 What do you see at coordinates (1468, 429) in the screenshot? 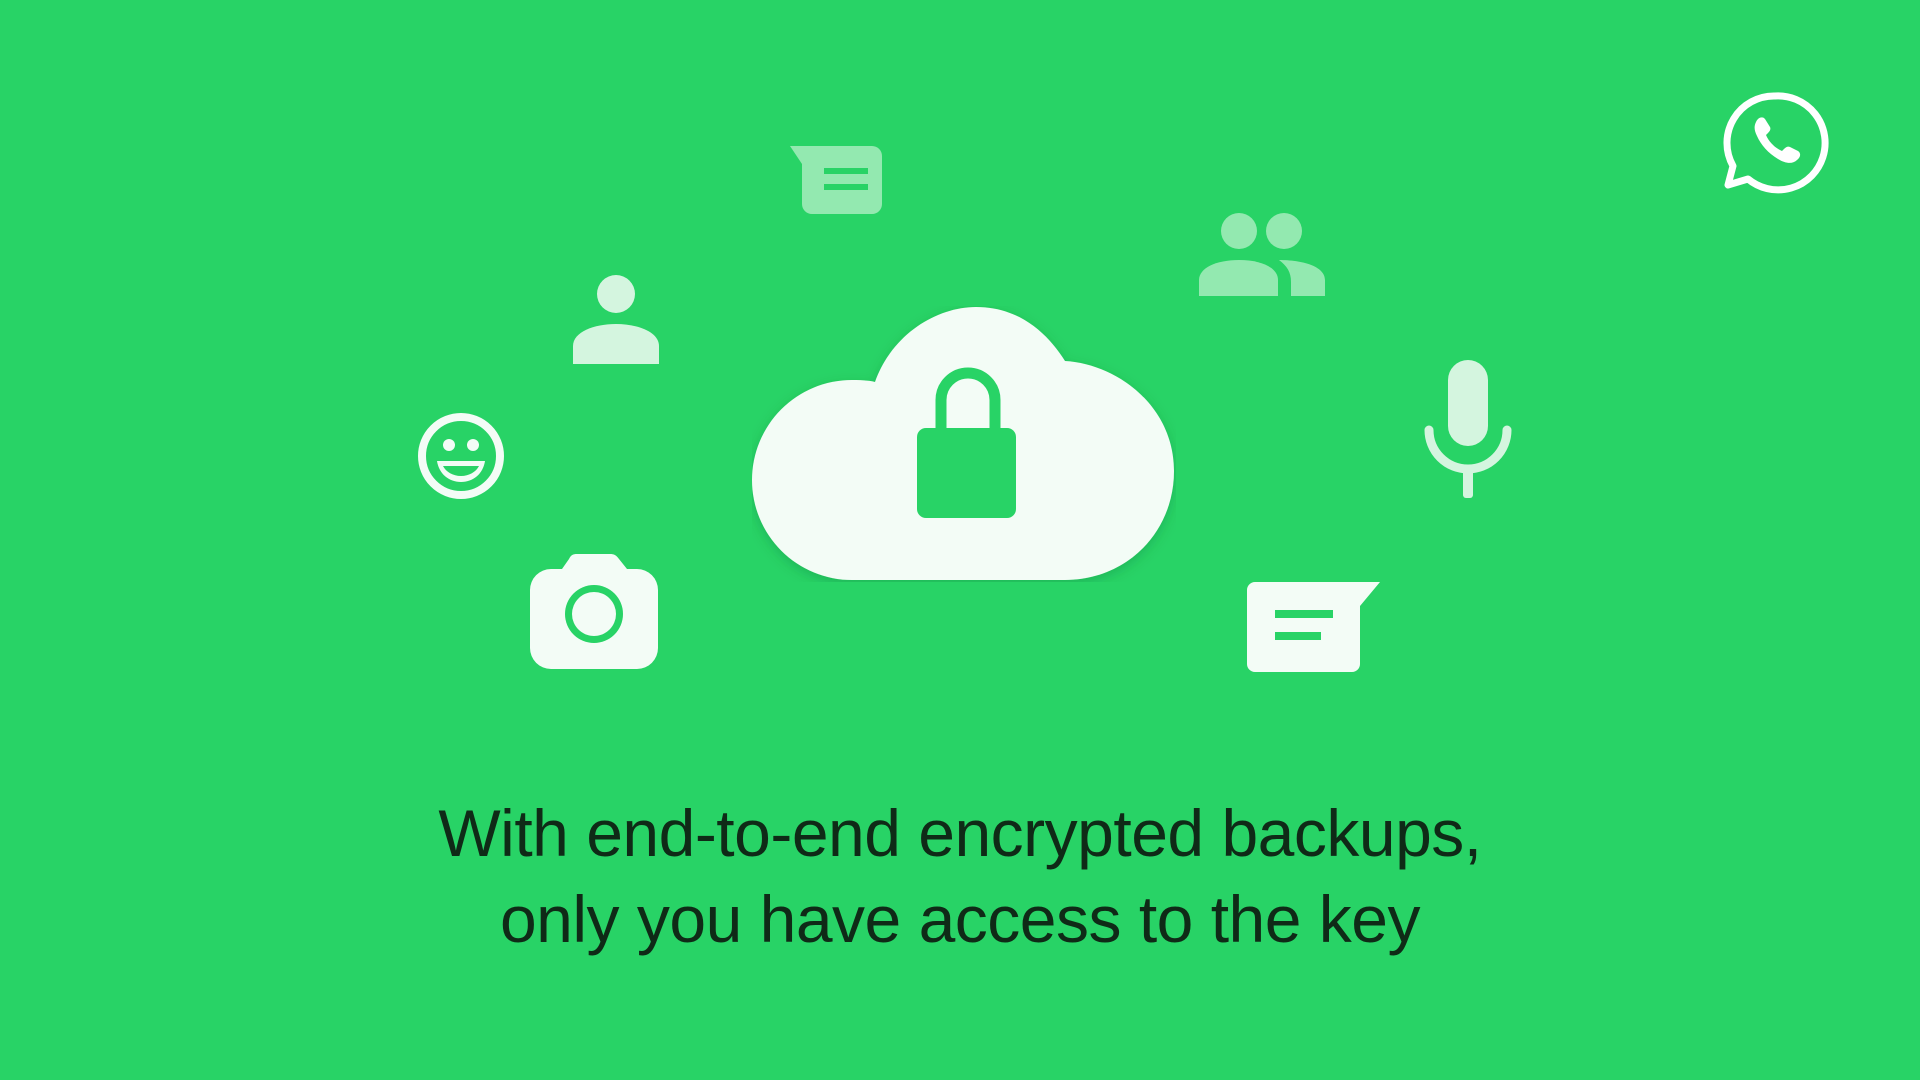
I see `microphone-icon` at bounding box center [1468, 429].